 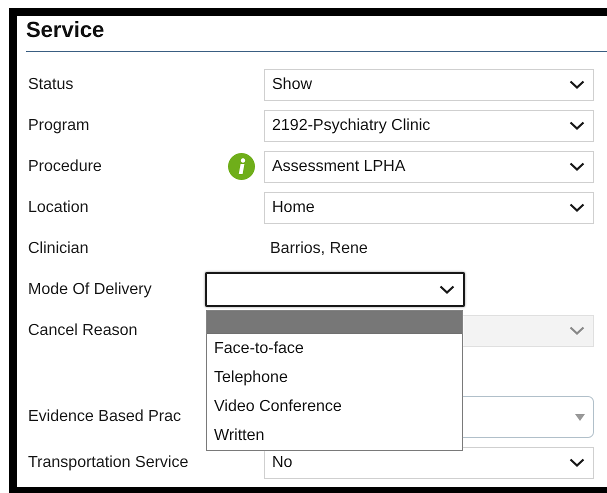 What do you see at coordinates (429, 208) in the screenshot?
I see `select-field: Home` at bounding box center [429, 208].